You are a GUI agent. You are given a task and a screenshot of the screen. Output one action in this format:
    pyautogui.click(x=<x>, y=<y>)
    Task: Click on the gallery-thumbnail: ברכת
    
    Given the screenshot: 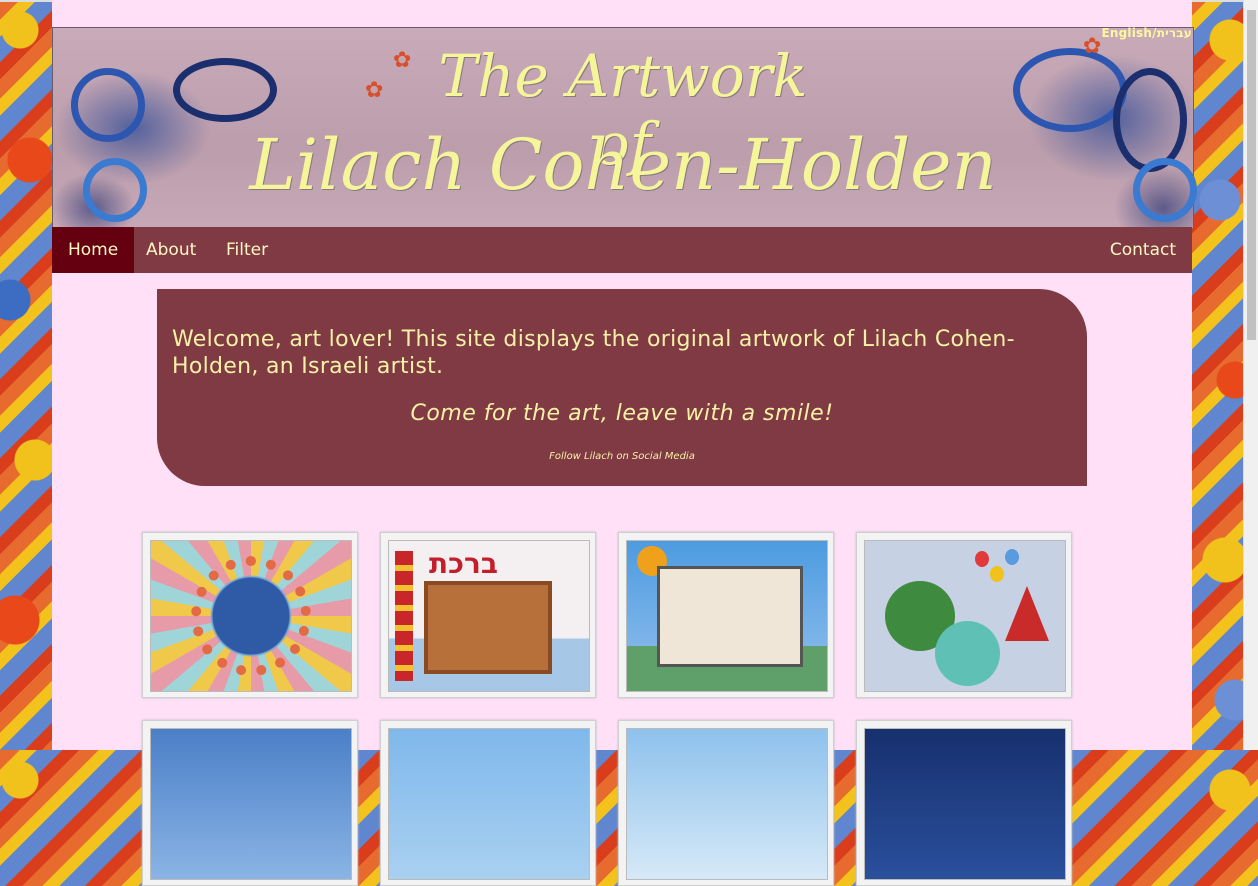 What is the action you would take?
    pyautogui.click(x=488, y=615)
    